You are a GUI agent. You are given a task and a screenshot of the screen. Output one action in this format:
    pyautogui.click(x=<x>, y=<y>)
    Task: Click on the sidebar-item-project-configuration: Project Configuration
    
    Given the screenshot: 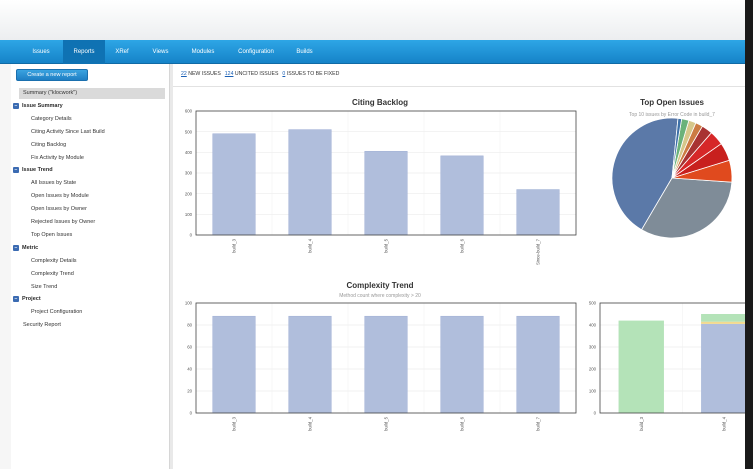 What is the action you would take?
    pyautogui.click(x=56, y=312)
    